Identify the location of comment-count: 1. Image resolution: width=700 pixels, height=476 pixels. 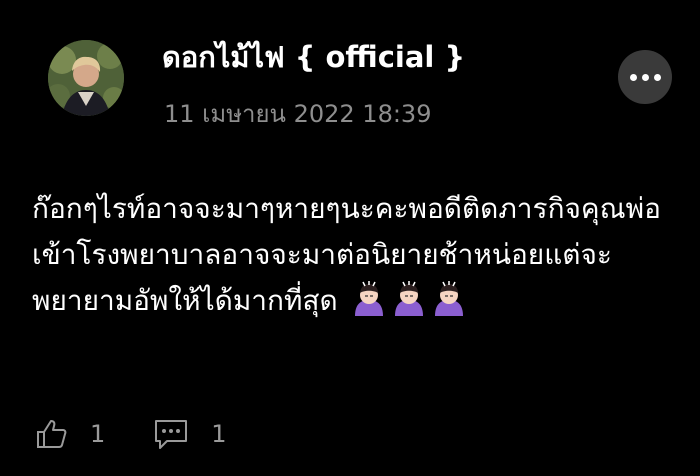
(219, 434).